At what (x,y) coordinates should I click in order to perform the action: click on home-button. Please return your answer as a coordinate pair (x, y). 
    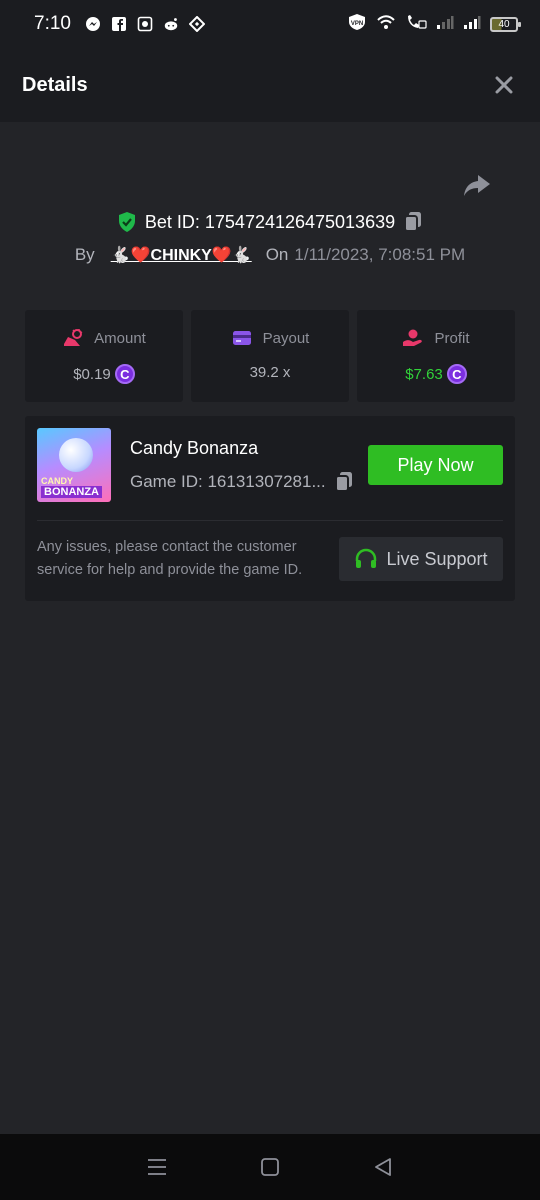
    Looking at the image, I should click on (270, 1167).